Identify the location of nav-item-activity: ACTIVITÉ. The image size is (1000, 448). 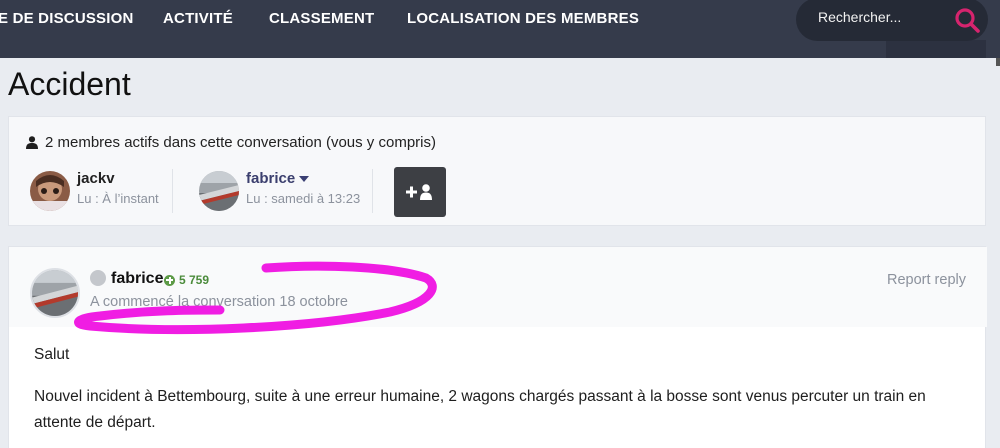
(198, 18).